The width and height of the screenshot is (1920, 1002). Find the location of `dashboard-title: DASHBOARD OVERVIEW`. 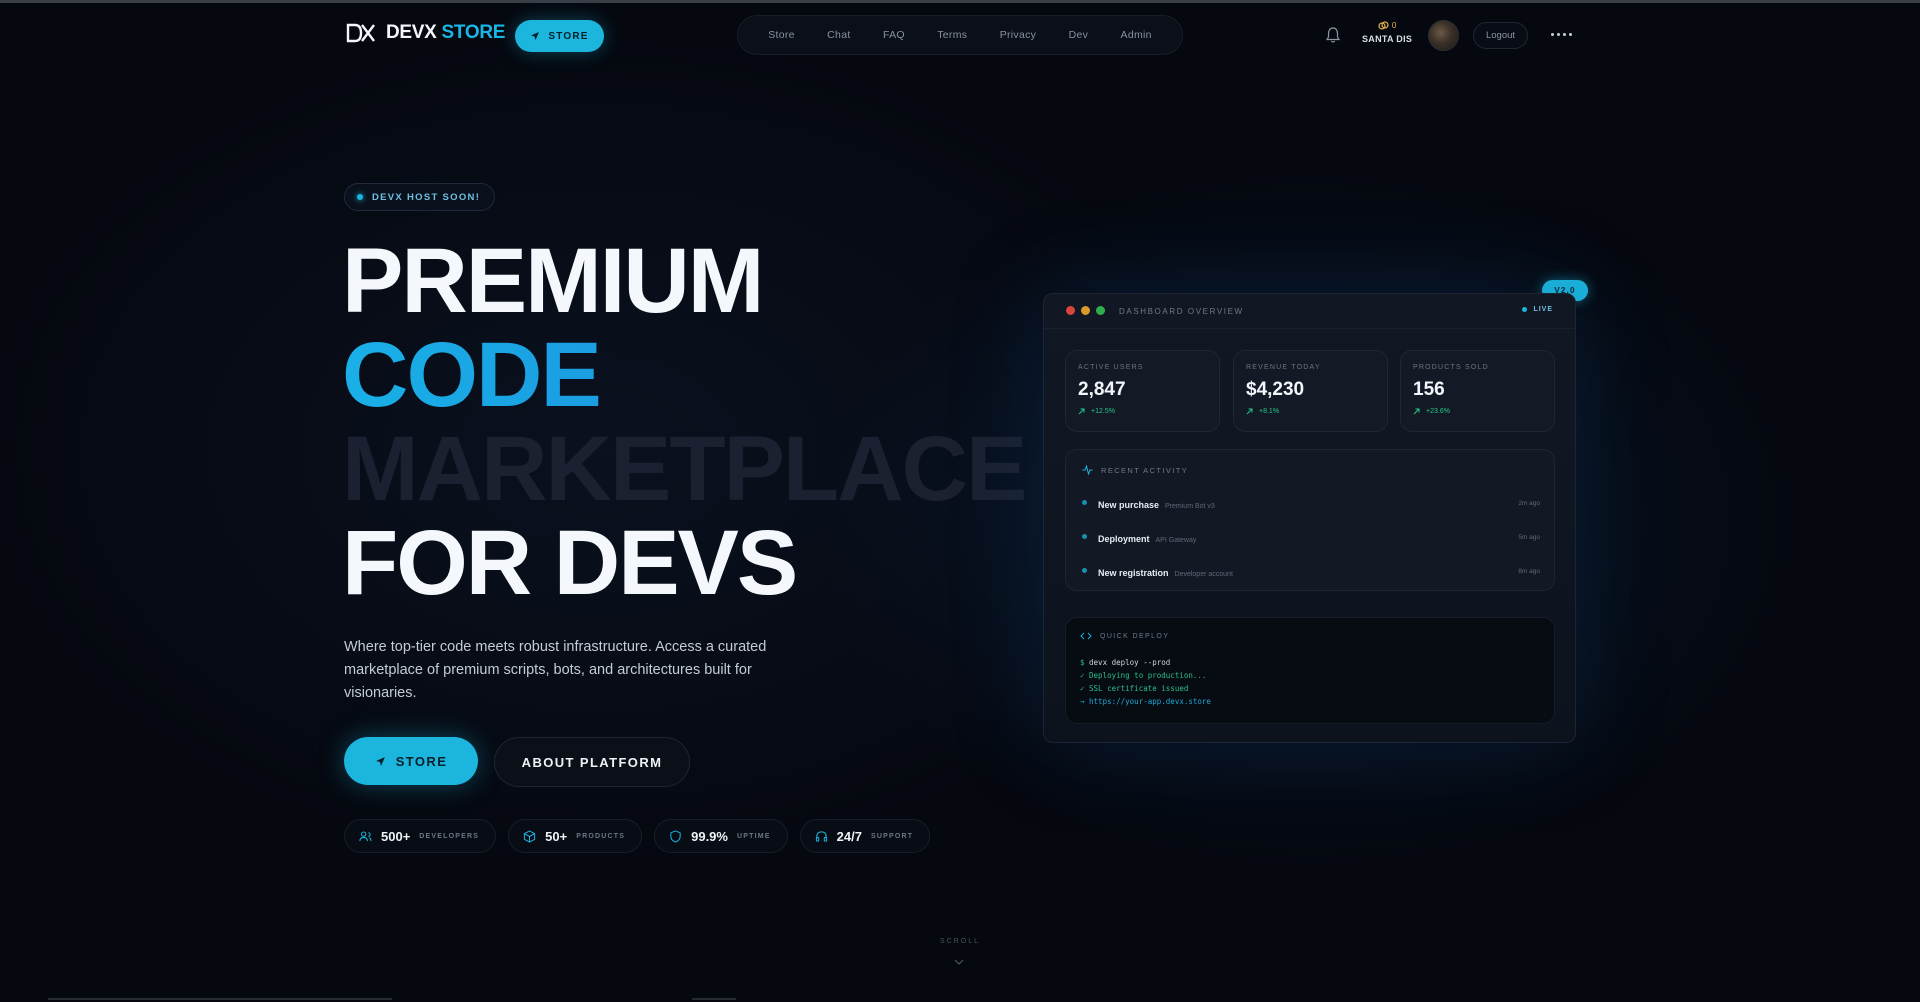

dashboard-title: DASHBOARD OVERVIEW is located at coordinates (1181, 311).